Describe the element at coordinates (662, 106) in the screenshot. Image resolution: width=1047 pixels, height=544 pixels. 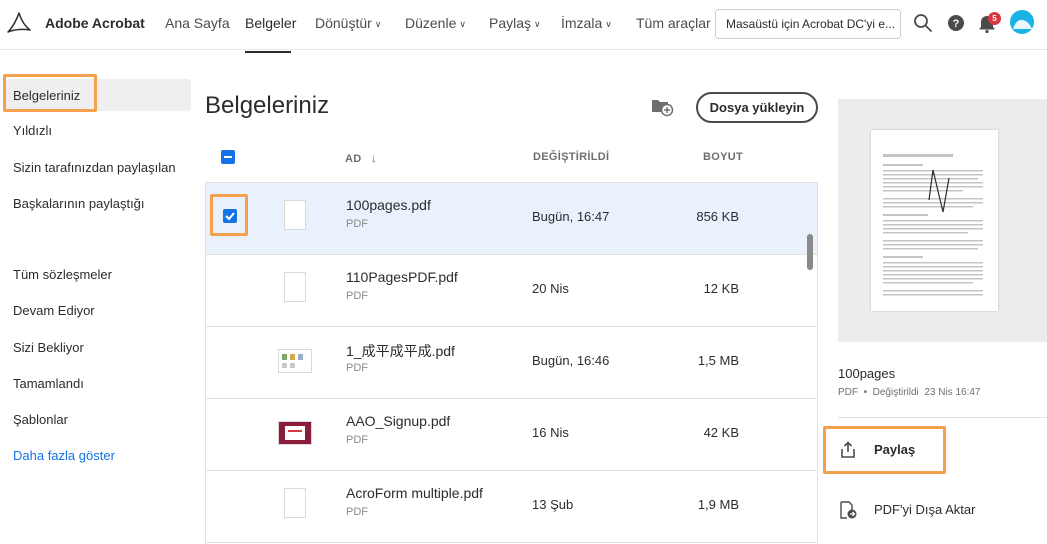
I see `new-folder-icon` at that location.